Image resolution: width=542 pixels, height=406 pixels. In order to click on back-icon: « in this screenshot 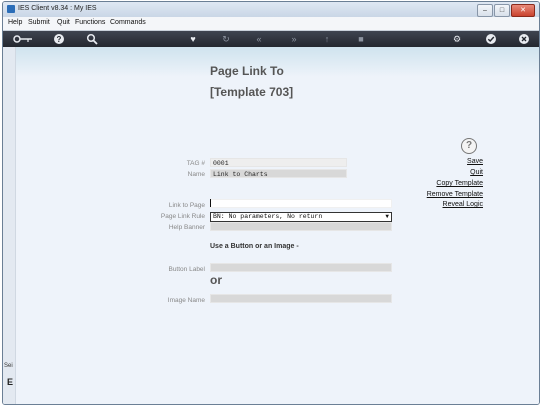, I will do `click(259, 39)`.